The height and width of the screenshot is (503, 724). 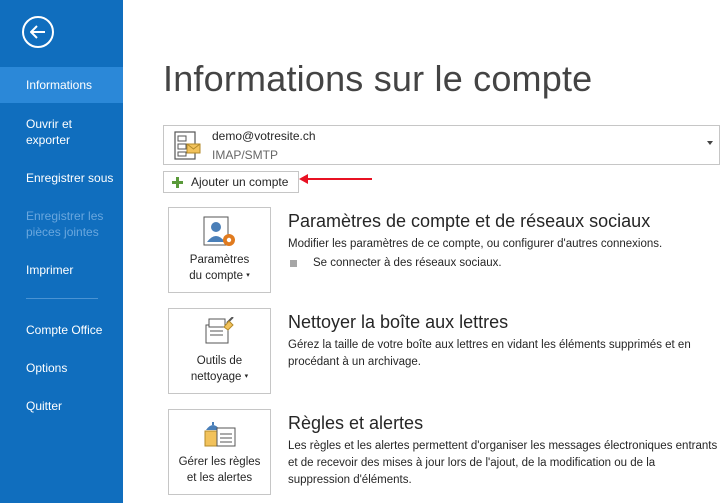 What do you see at coordinates (398, 322) in the screenshot?
I see `section-title-cleanup: Nettoyer la boîte aux lettres` at bounding box center [398, 322].